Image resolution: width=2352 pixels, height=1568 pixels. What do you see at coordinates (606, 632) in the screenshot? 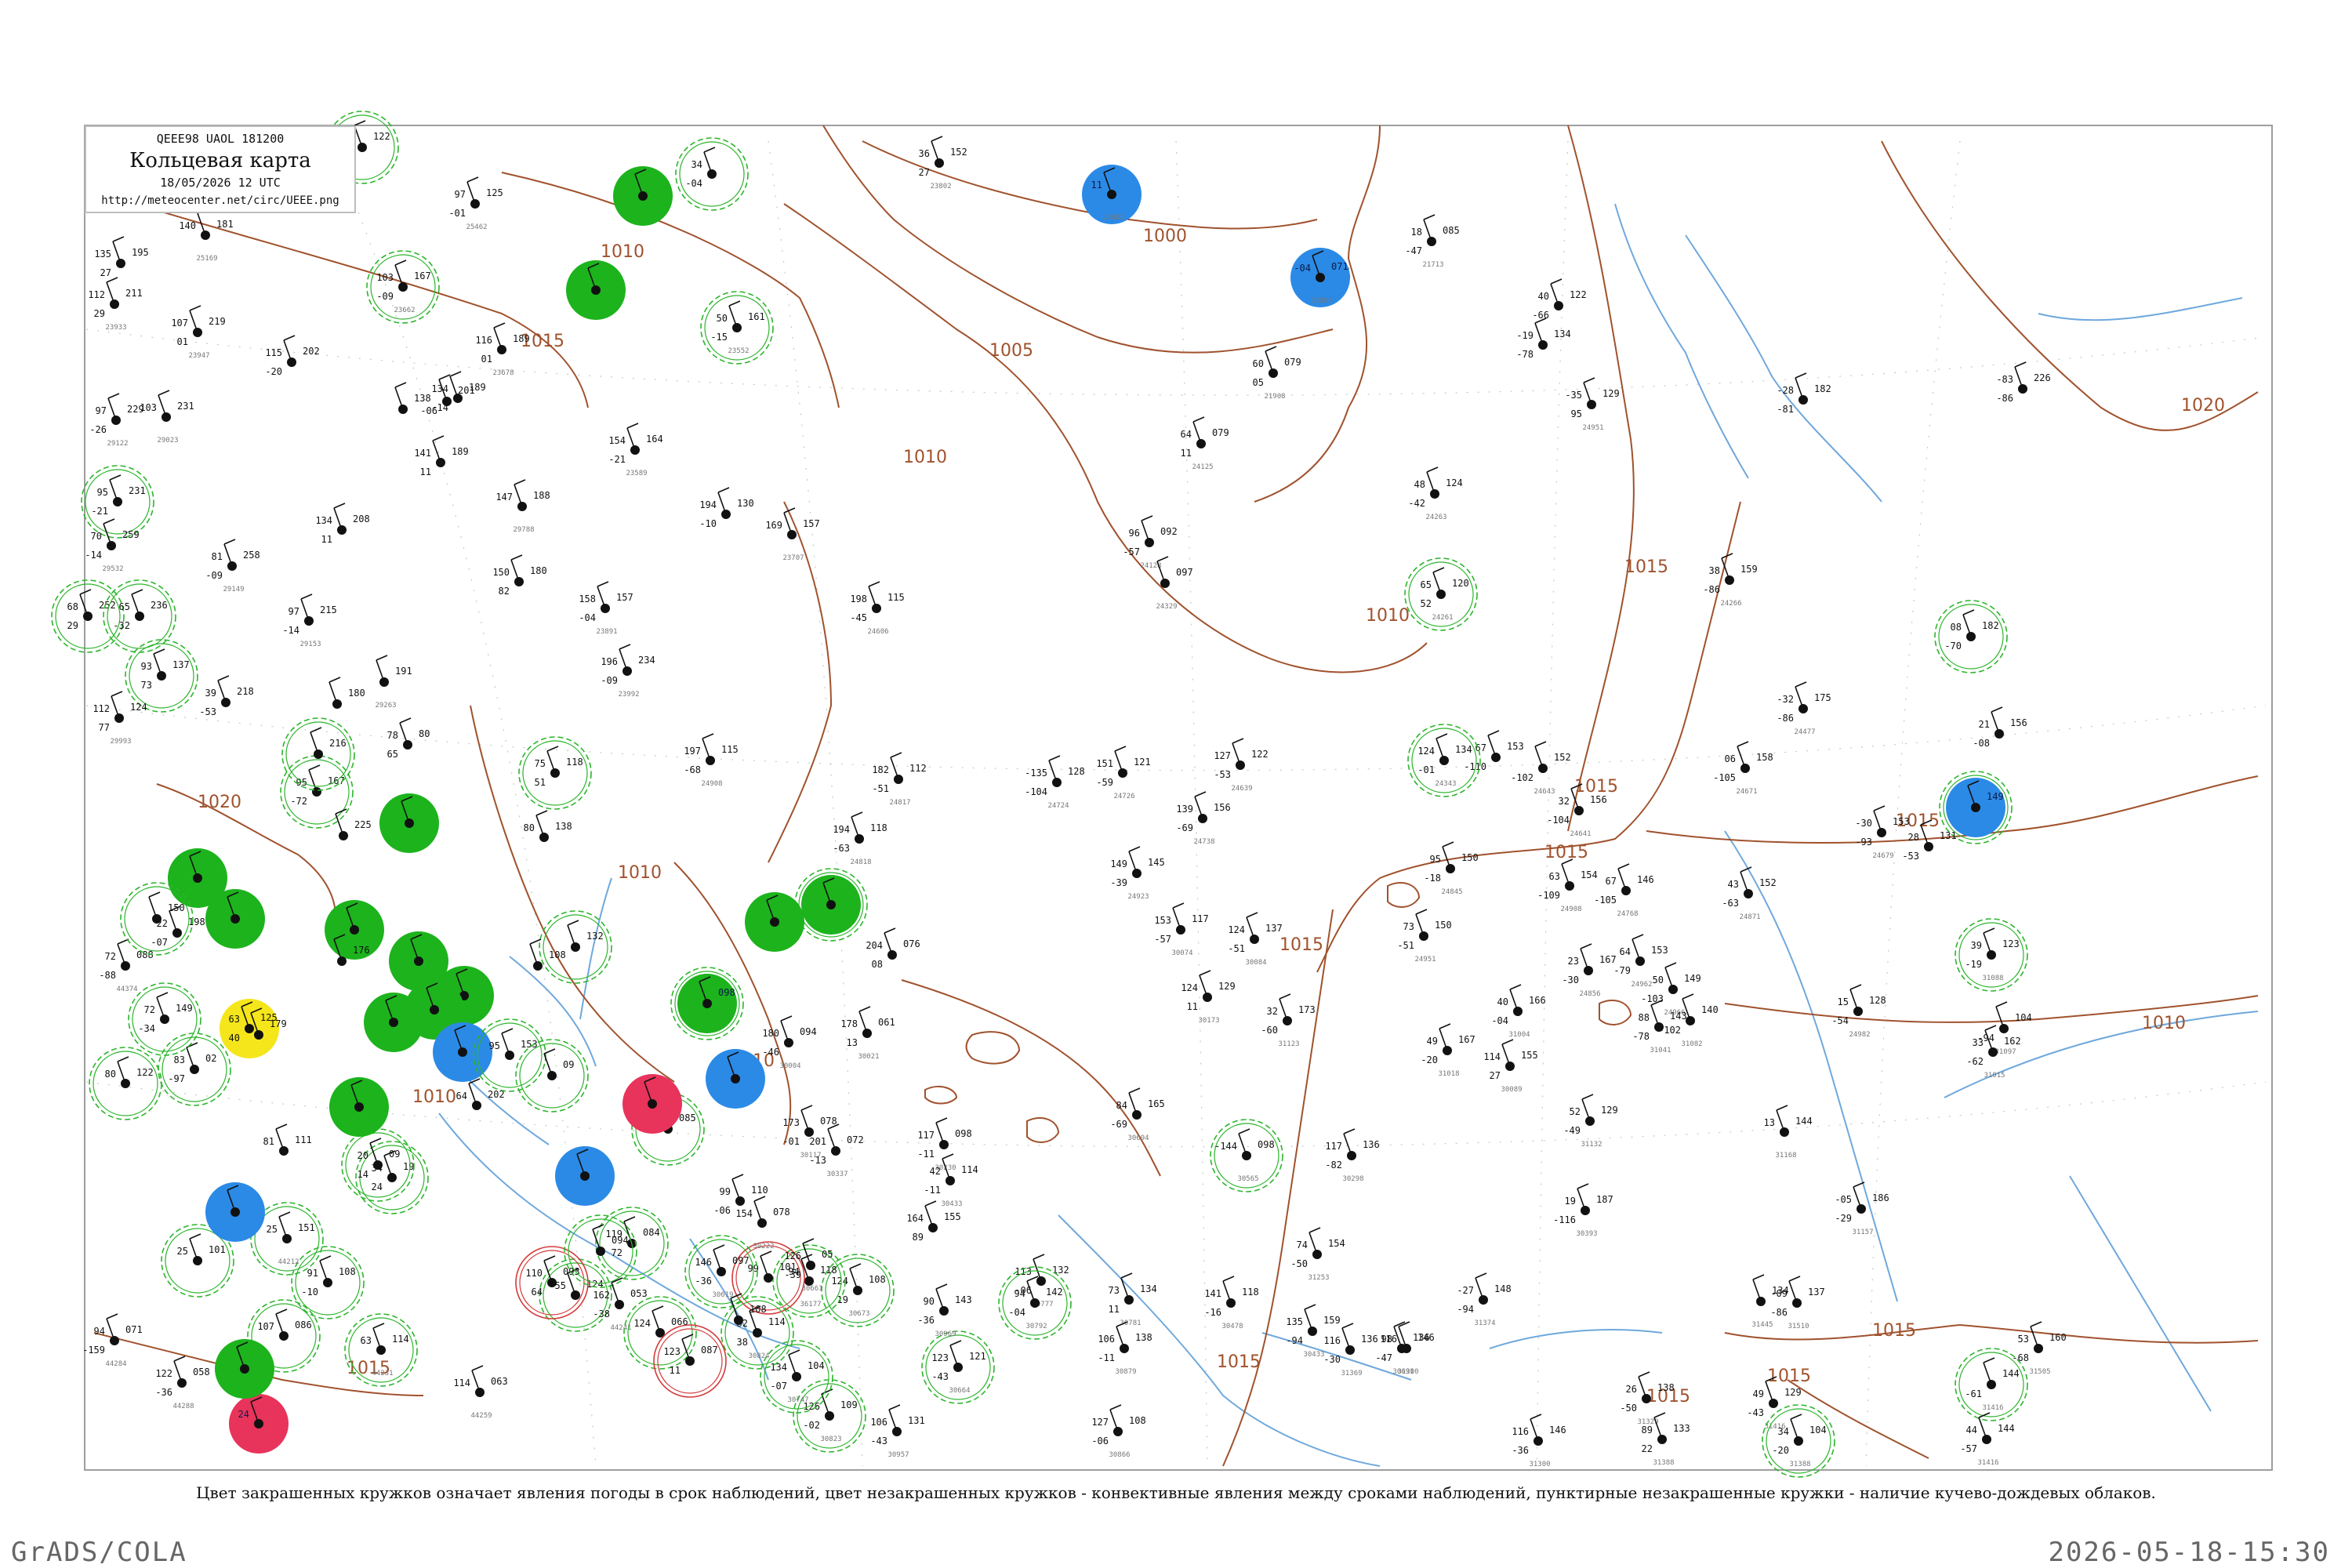
I see `station-id: 23891` at bounding box center [606, 632].